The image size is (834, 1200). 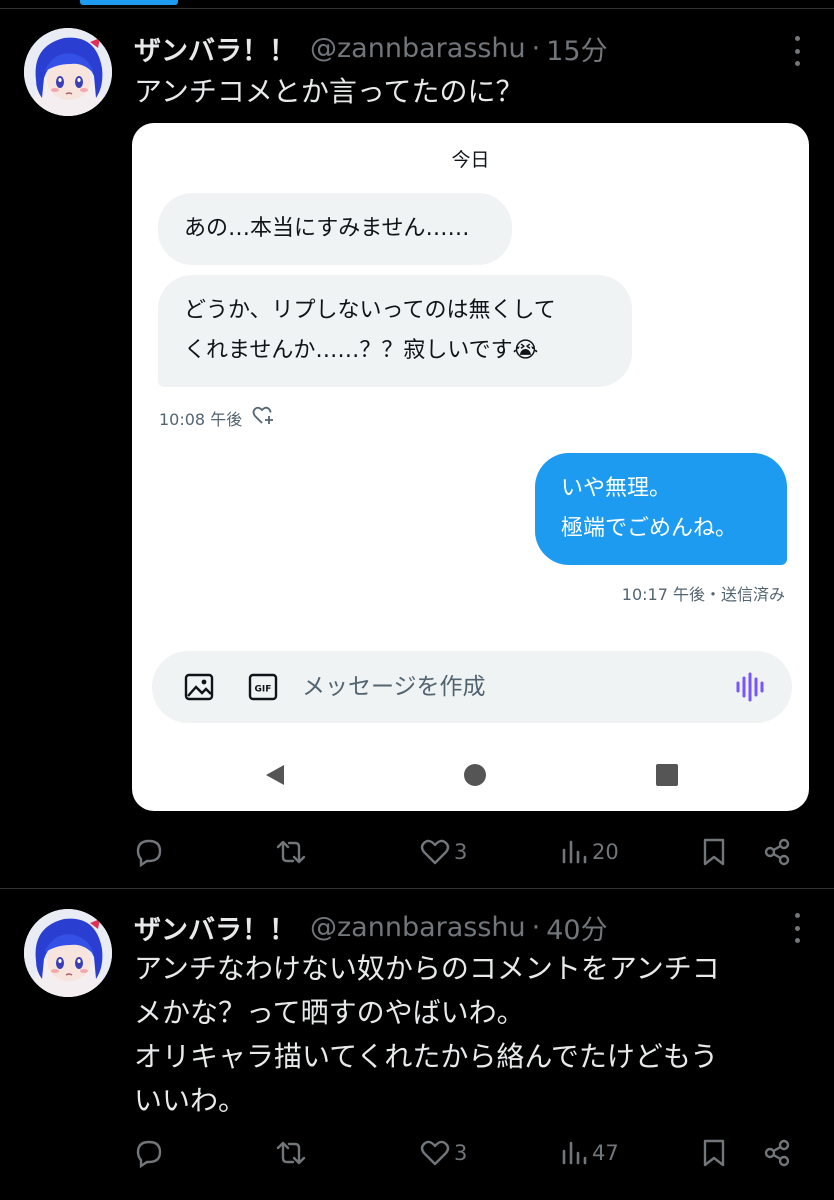 What do you see at coordinates (589, 852) in the screenshot?
I see `views-button: 20` at bounding box center [589, 852].